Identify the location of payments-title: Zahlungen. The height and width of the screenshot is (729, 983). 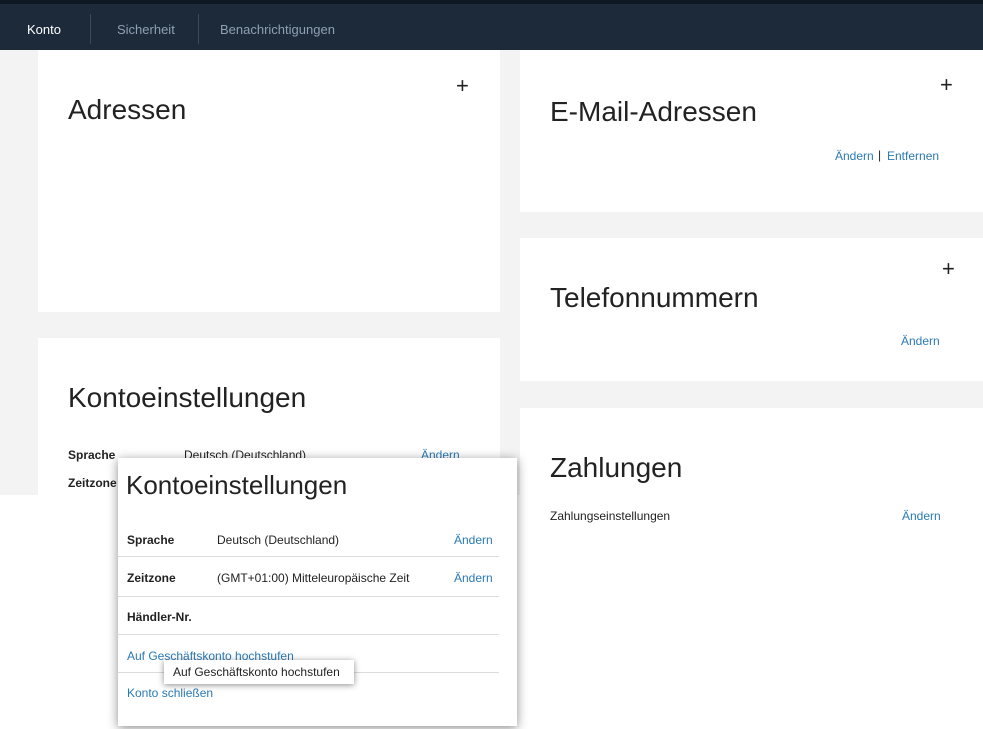
(616, 467).